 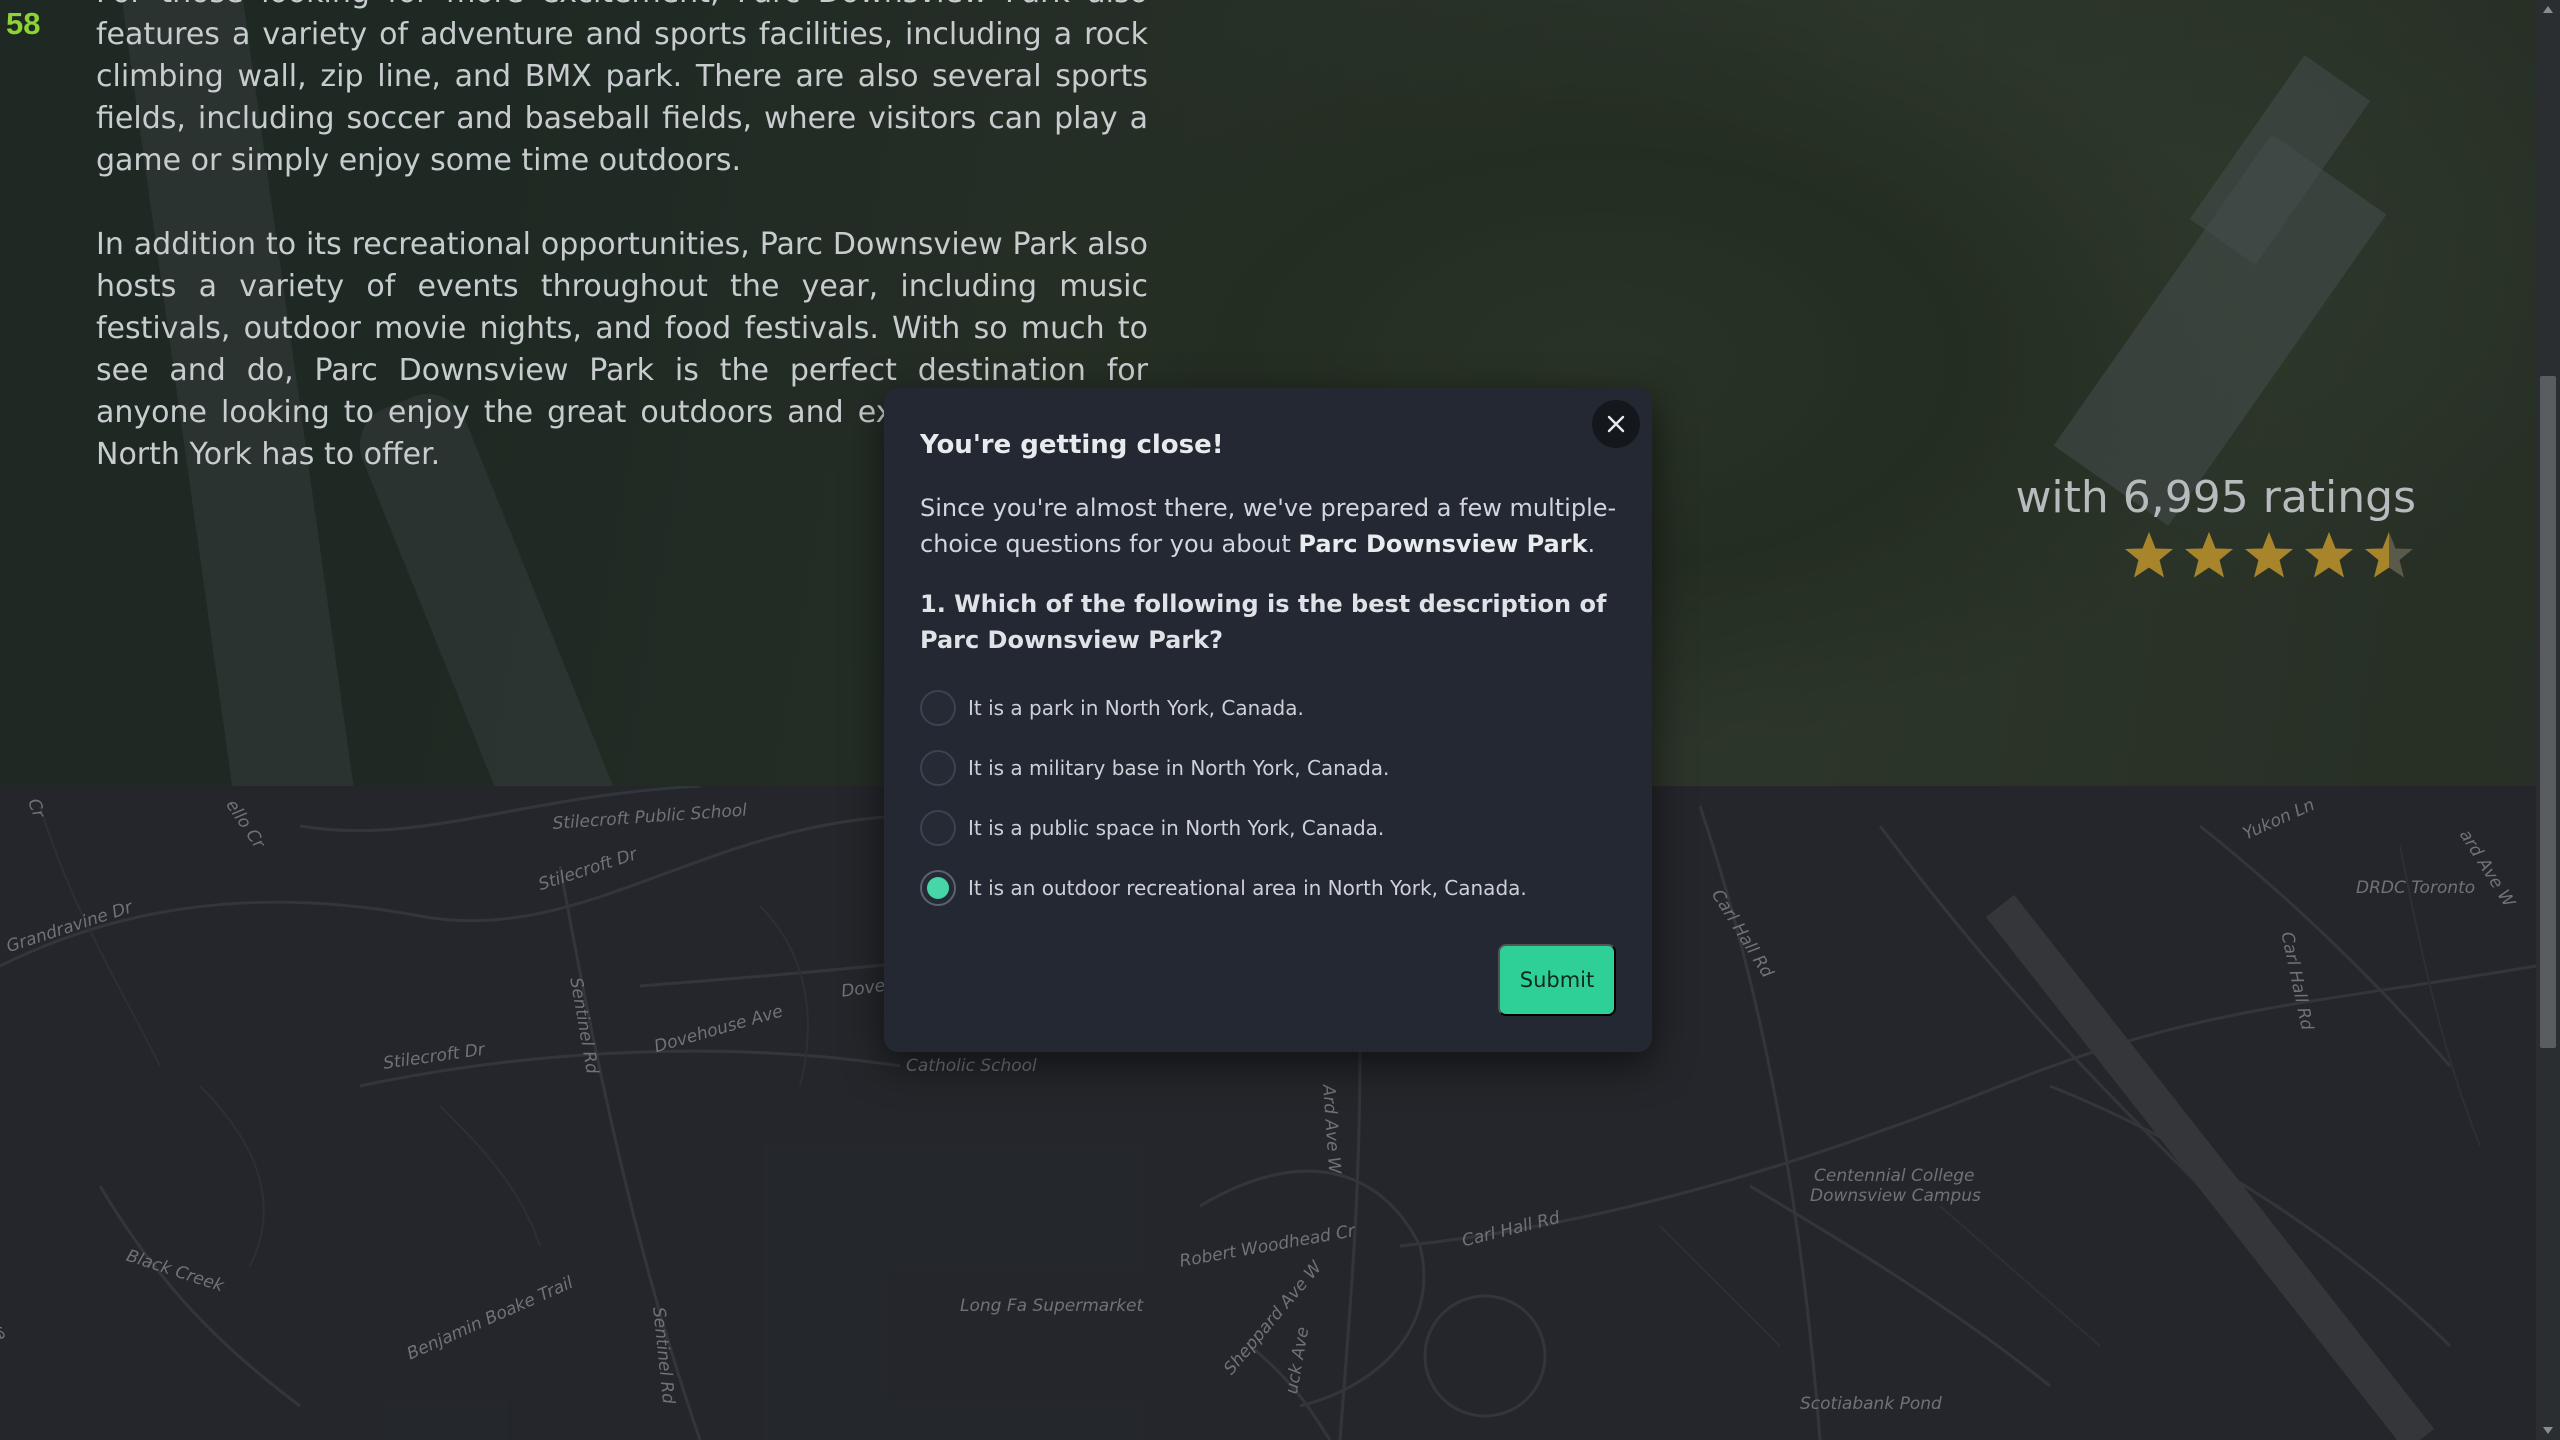 What do you see at coordinates (2548, 1430) in the screenshot?
I see `scroll-down-icon` at bounding box center [2548, 1430].